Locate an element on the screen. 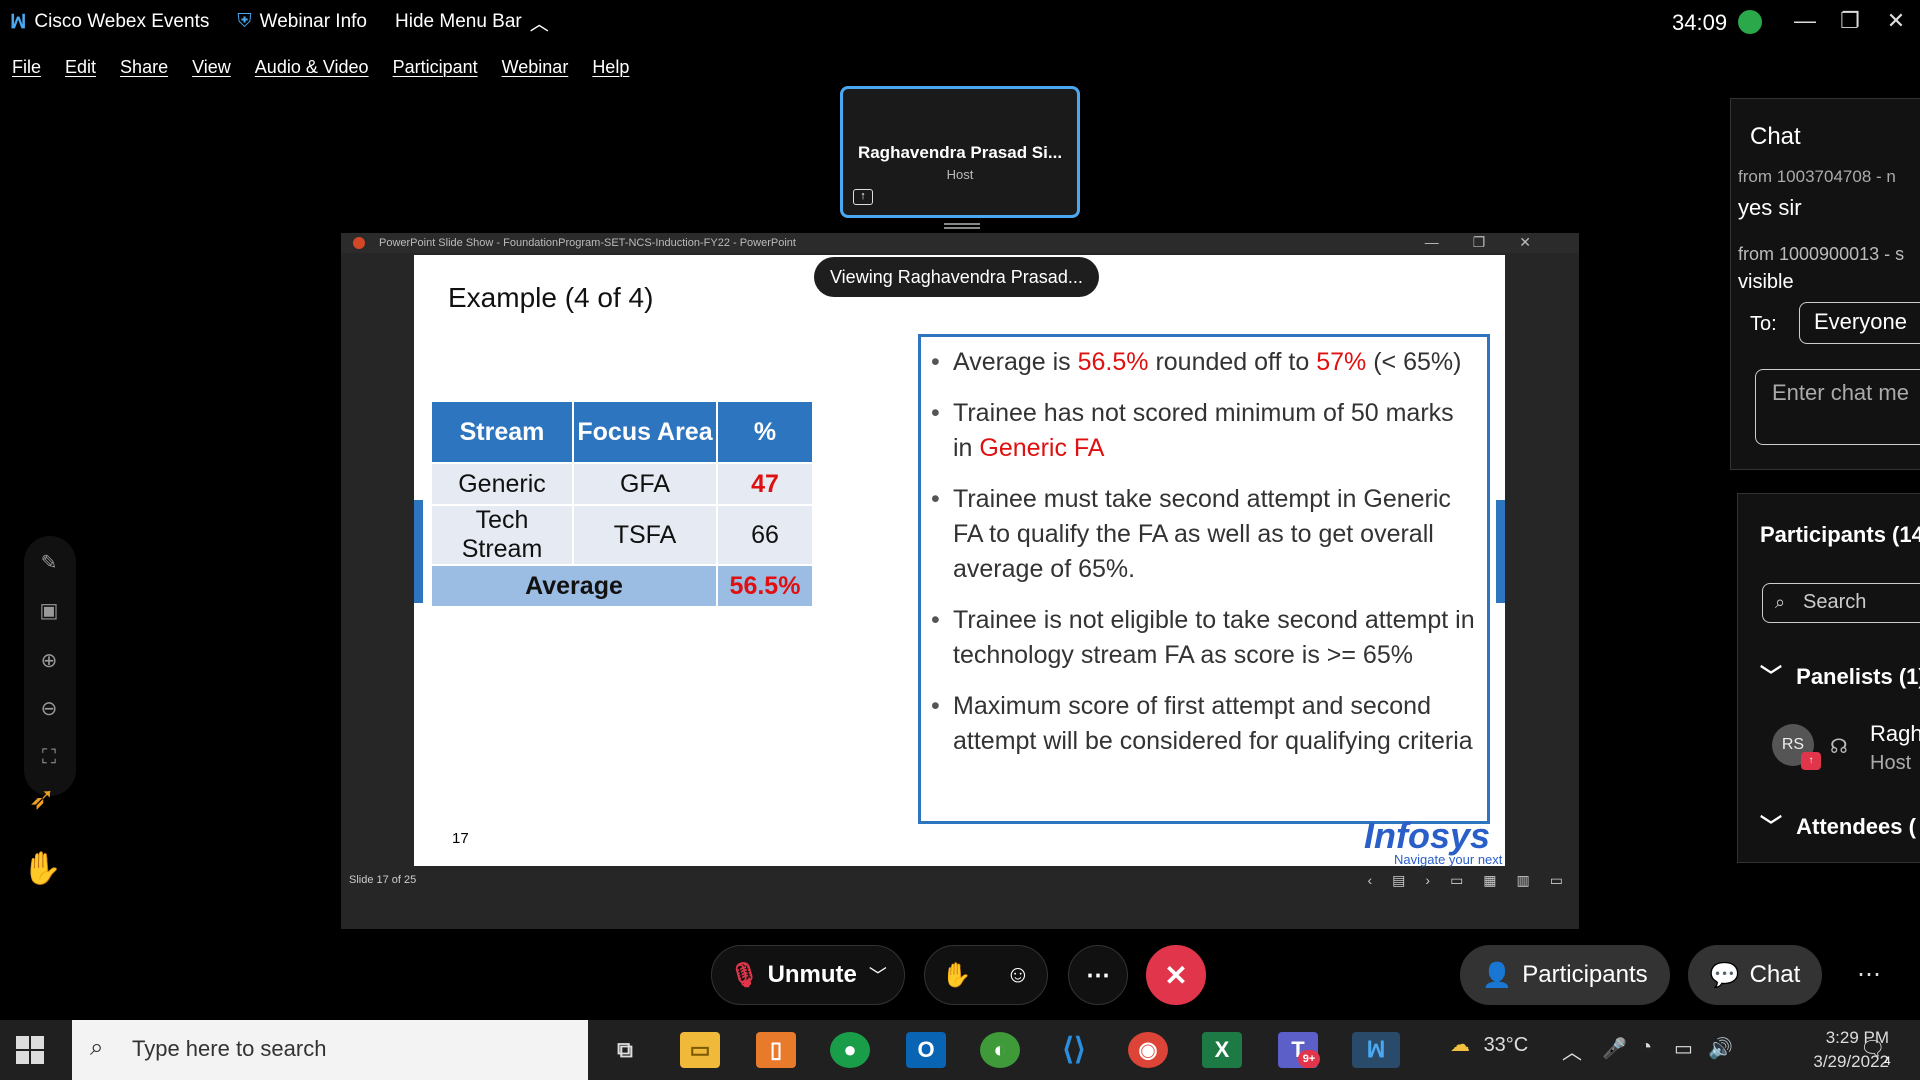 The width and height of the screenshot is (1920, 1080). minimize-icon: — is located at coordinates (1805, 21).